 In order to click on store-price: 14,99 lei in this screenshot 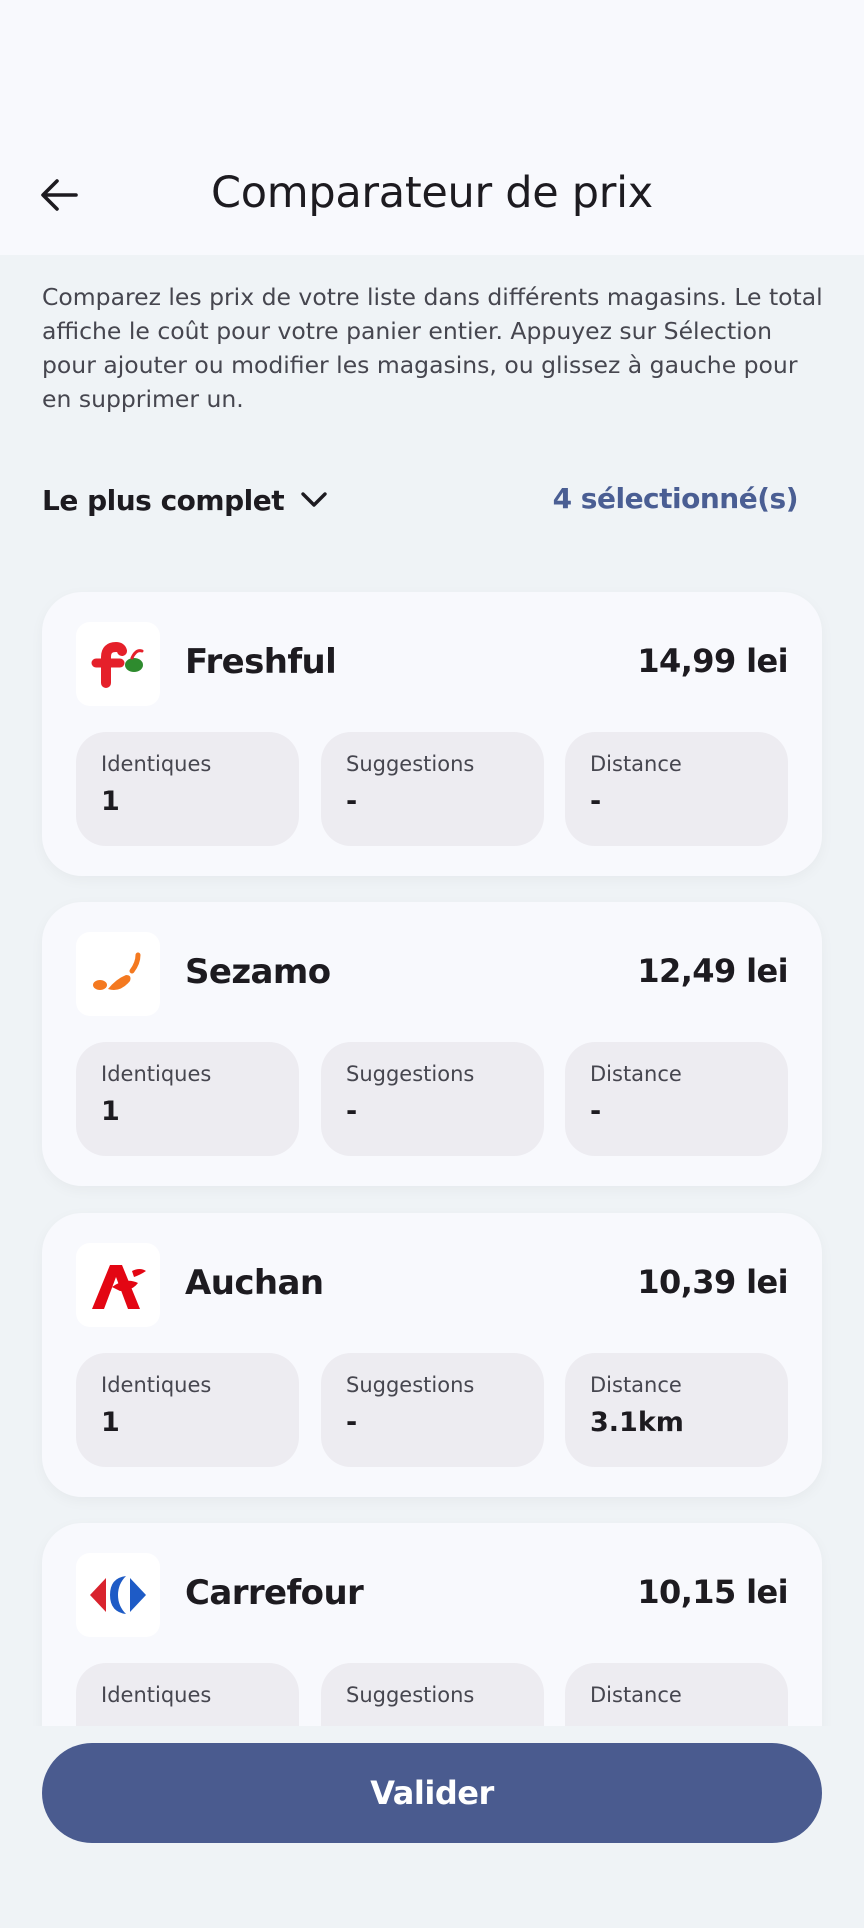, I will do `click(712, 661)`.